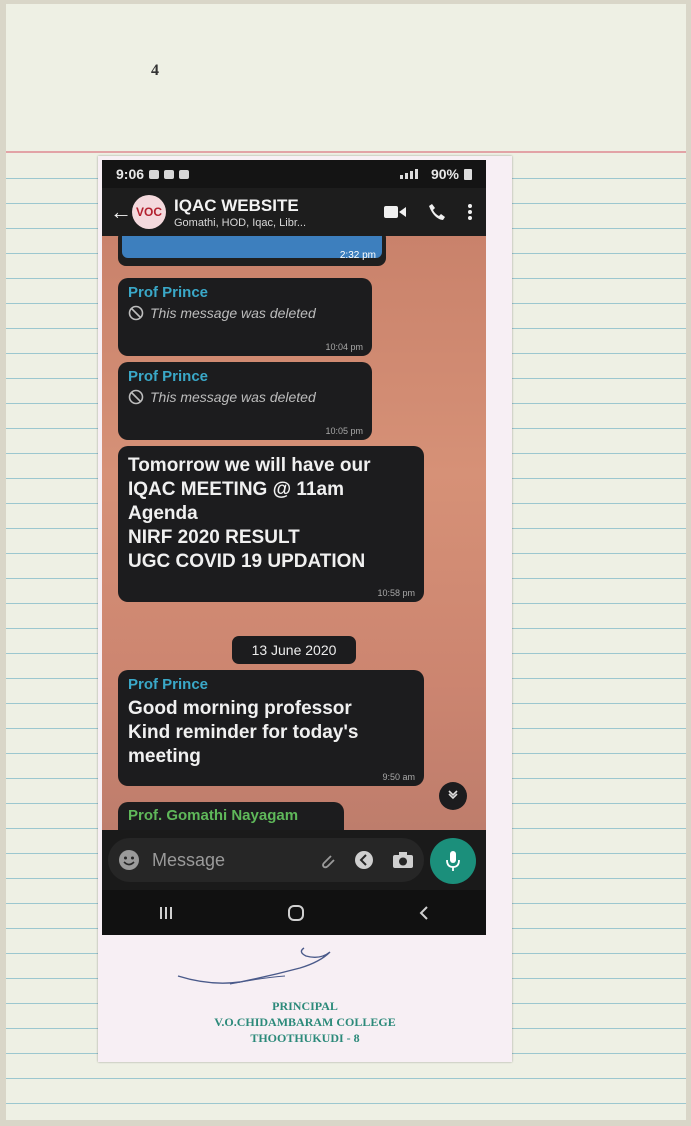  I want to click on battery-icon, so click(468, 174).